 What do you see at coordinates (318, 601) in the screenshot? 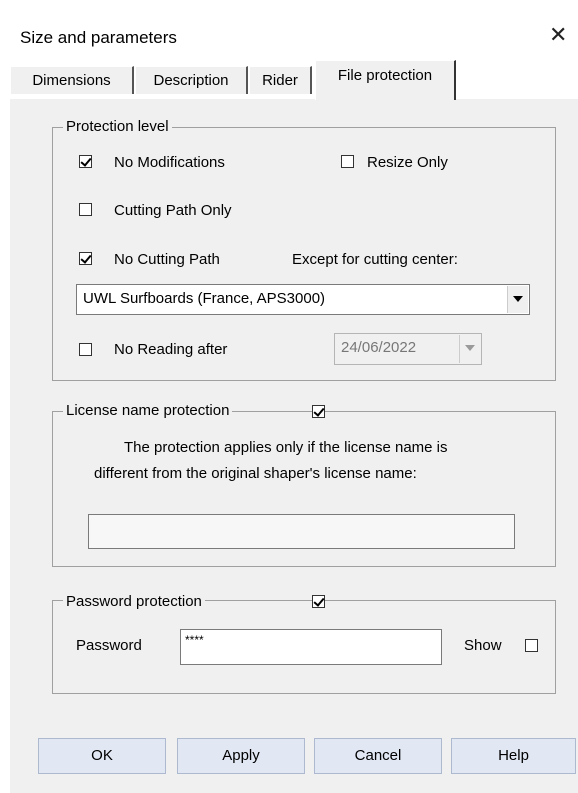
I see `password-protection-checkbox` at bounding box center [318, 601].